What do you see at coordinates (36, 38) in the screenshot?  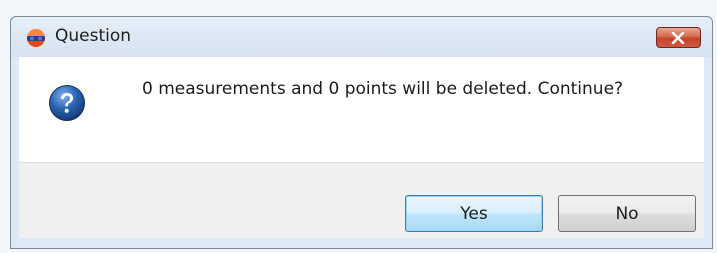 I see `app-logo-icon` at bounding box center [36, 38].